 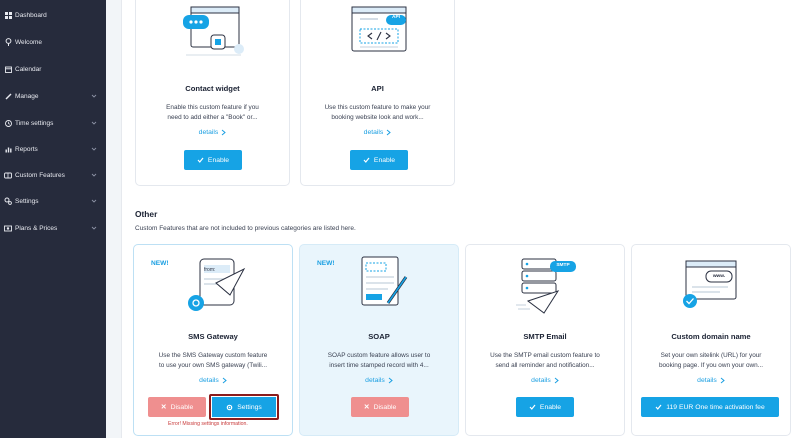 I want to click on sidebar-item-label: Dashboard, so click(x=31, y=15).